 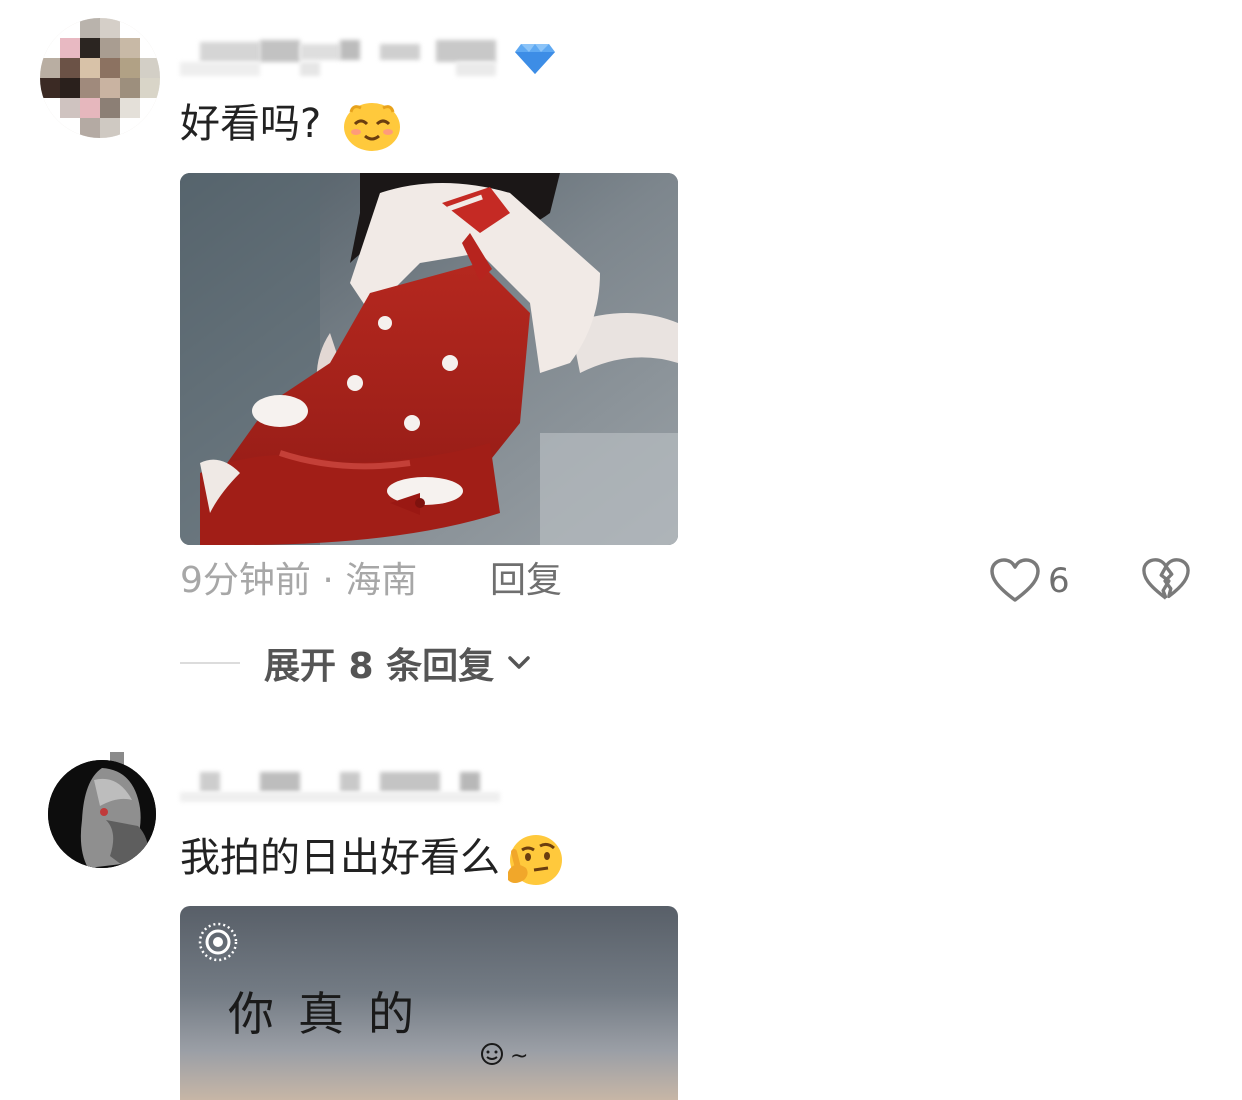 I want to click on comment-text-label: 好看吗?, so click(x=251, y=124).